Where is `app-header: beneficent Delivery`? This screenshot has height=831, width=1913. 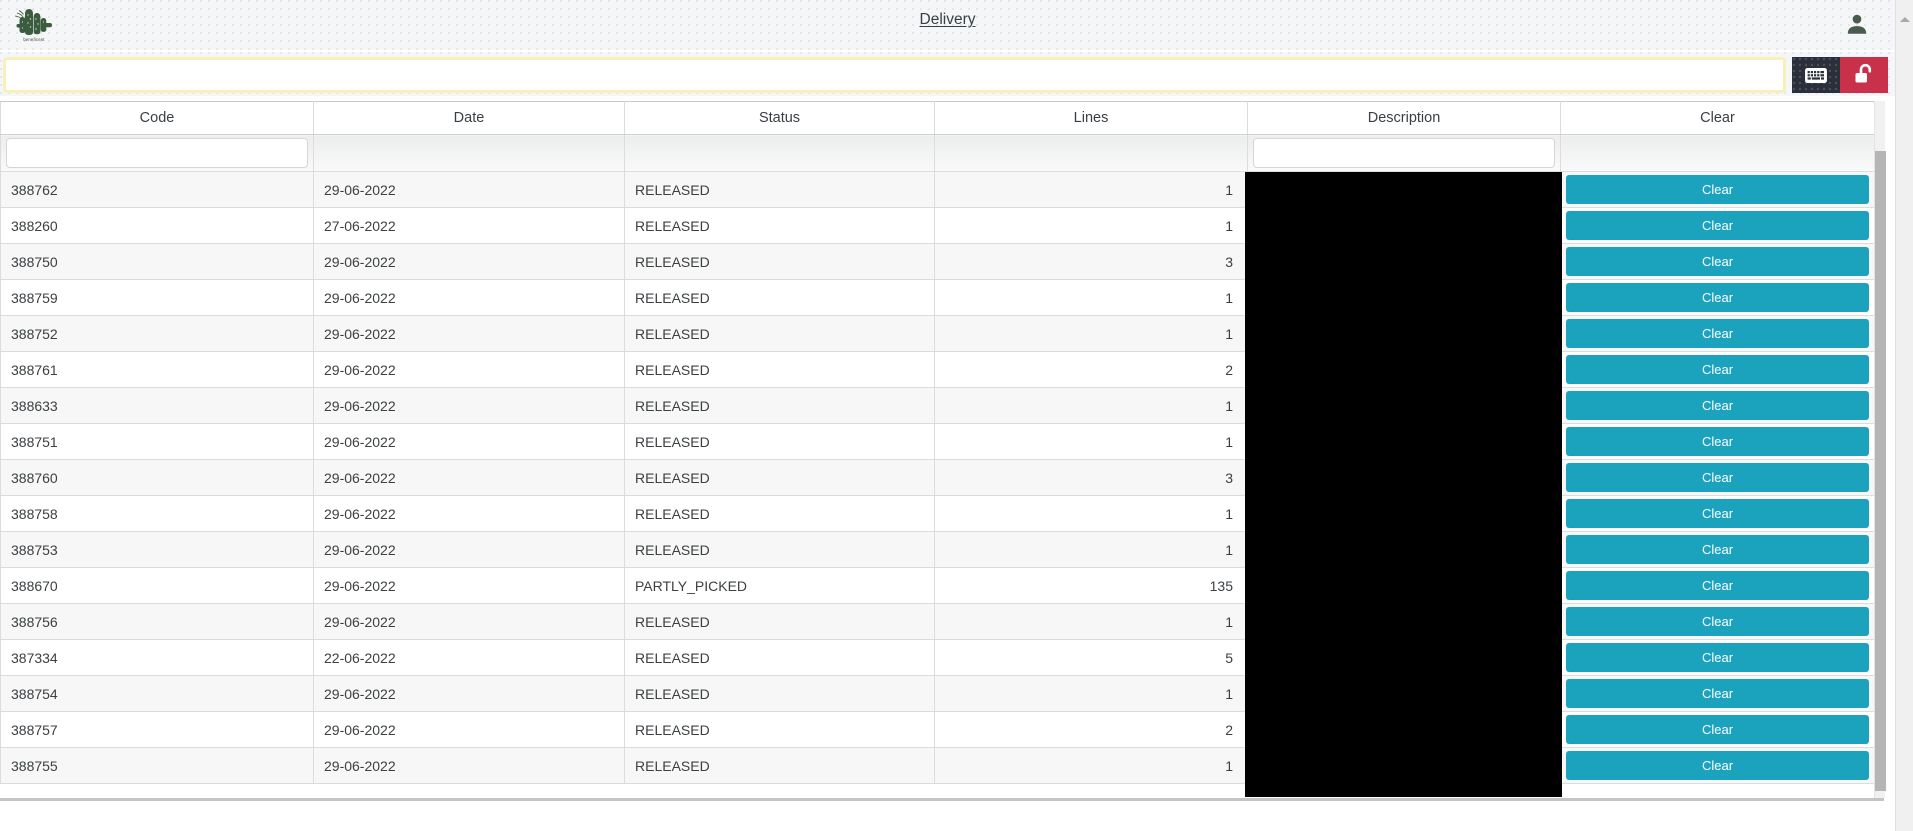 app-header: beneficent Delivery is located at coordinates (947, 25).